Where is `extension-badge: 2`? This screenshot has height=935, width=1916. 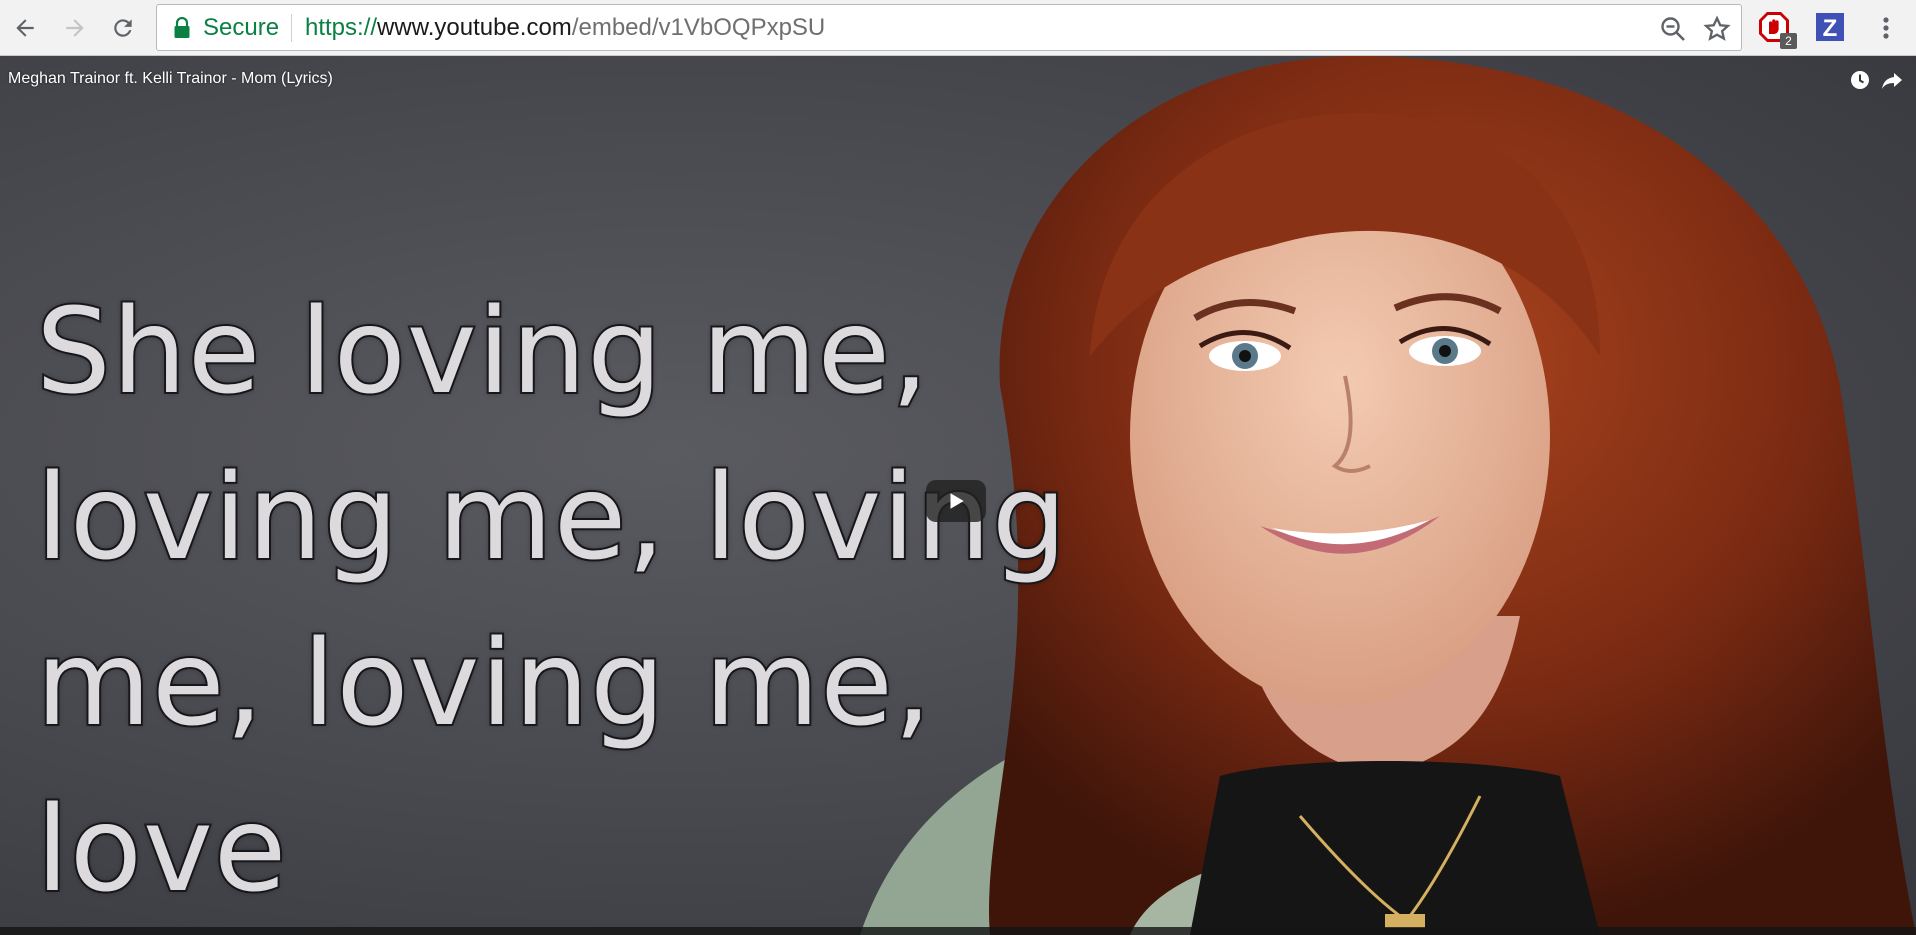
extension-badge: 2 is located at coordinates (1788, 41).